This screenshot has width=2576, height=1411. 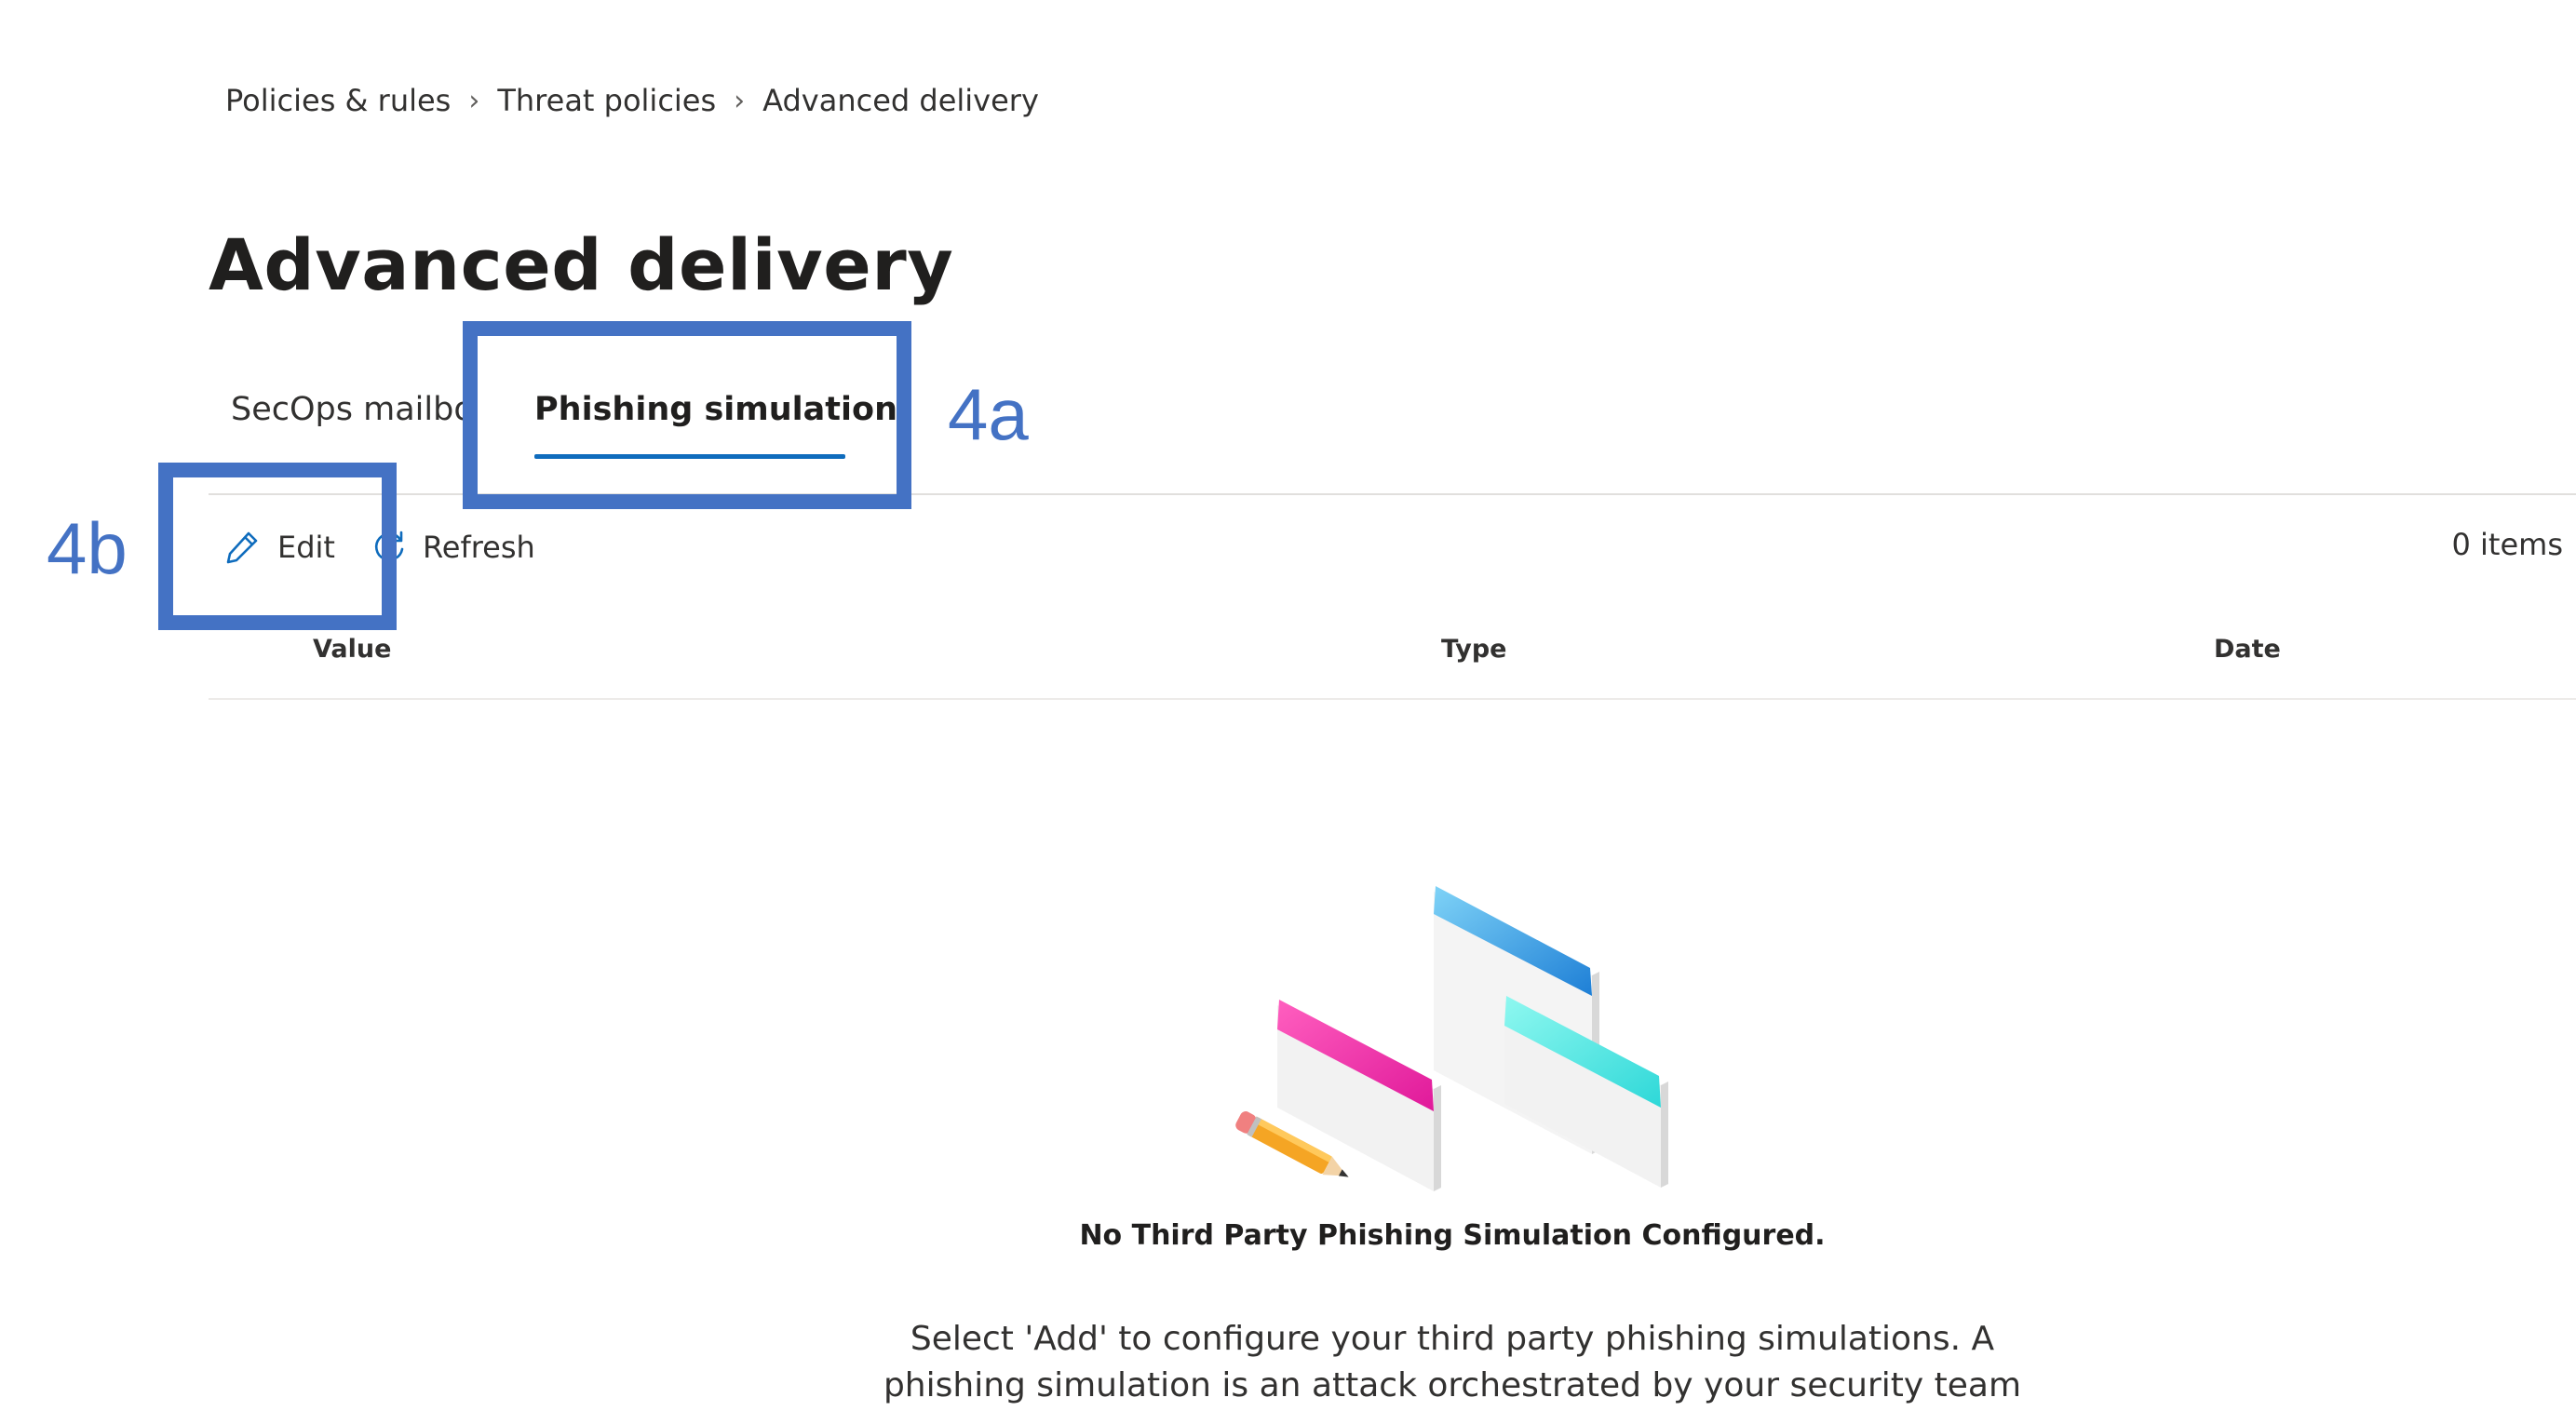 I want to click on empty-state-illustration, so click(x=1452, y=1047).